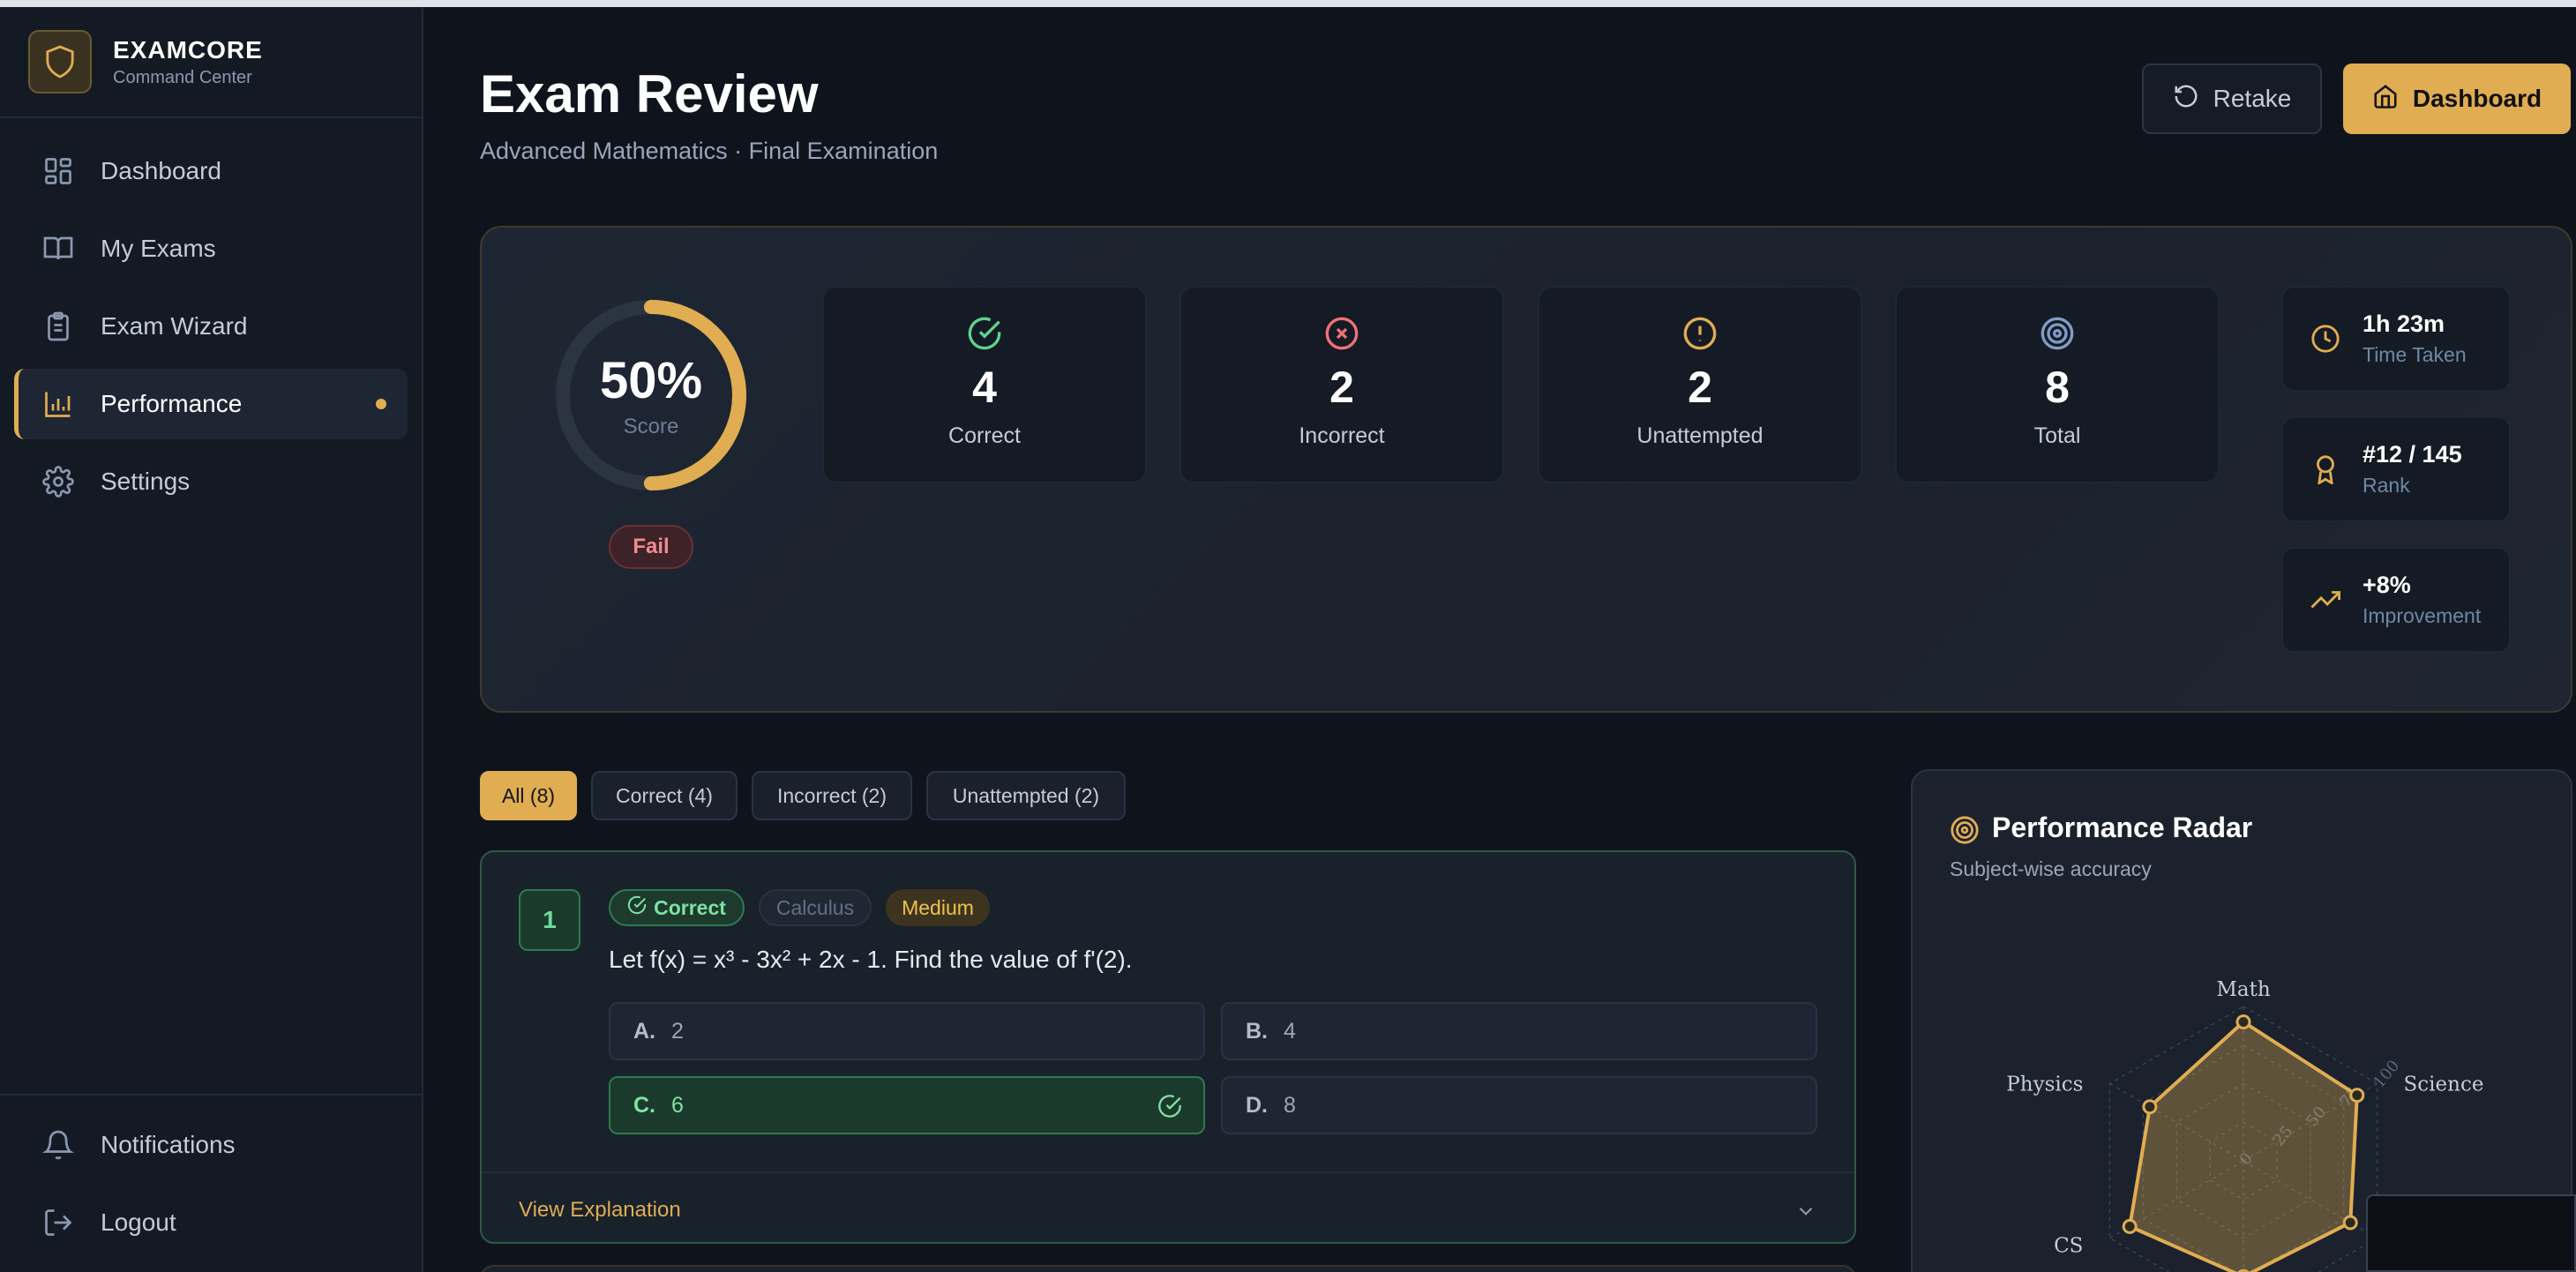  Describe the element at coordinates (211, 481) in the screenshot. I see `sidebar-item-settings: Settings` at that location.